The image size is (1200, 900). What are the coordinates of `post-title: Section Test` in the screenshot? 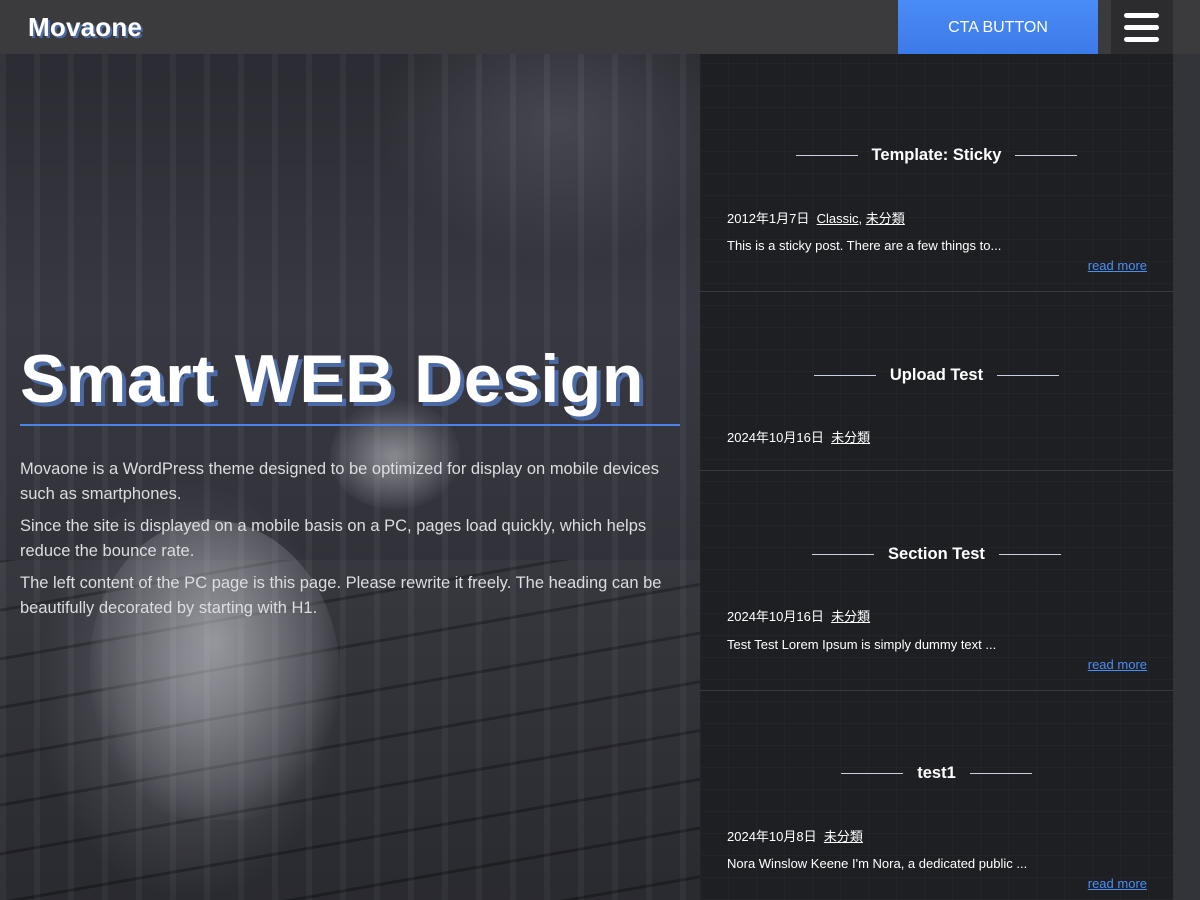 It's located at (936, 554).